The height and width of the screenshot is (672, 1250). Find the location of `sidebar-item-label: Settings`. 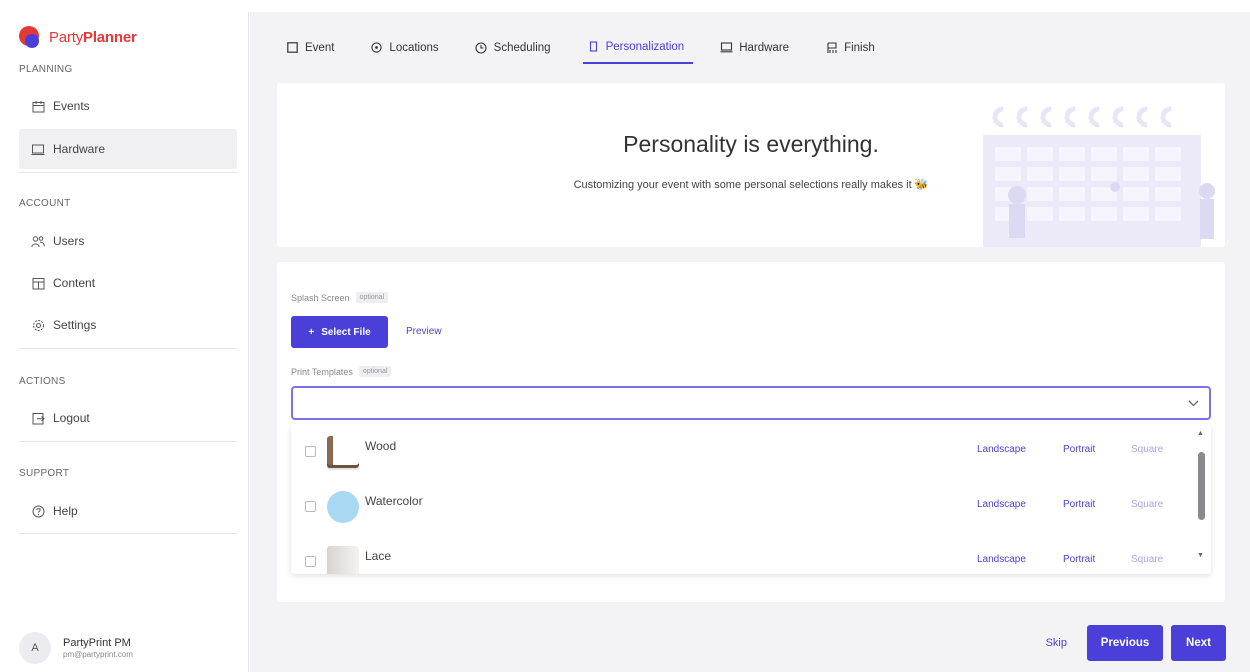

sidebar-item-label: Settings is located at coordinates (75, 325).